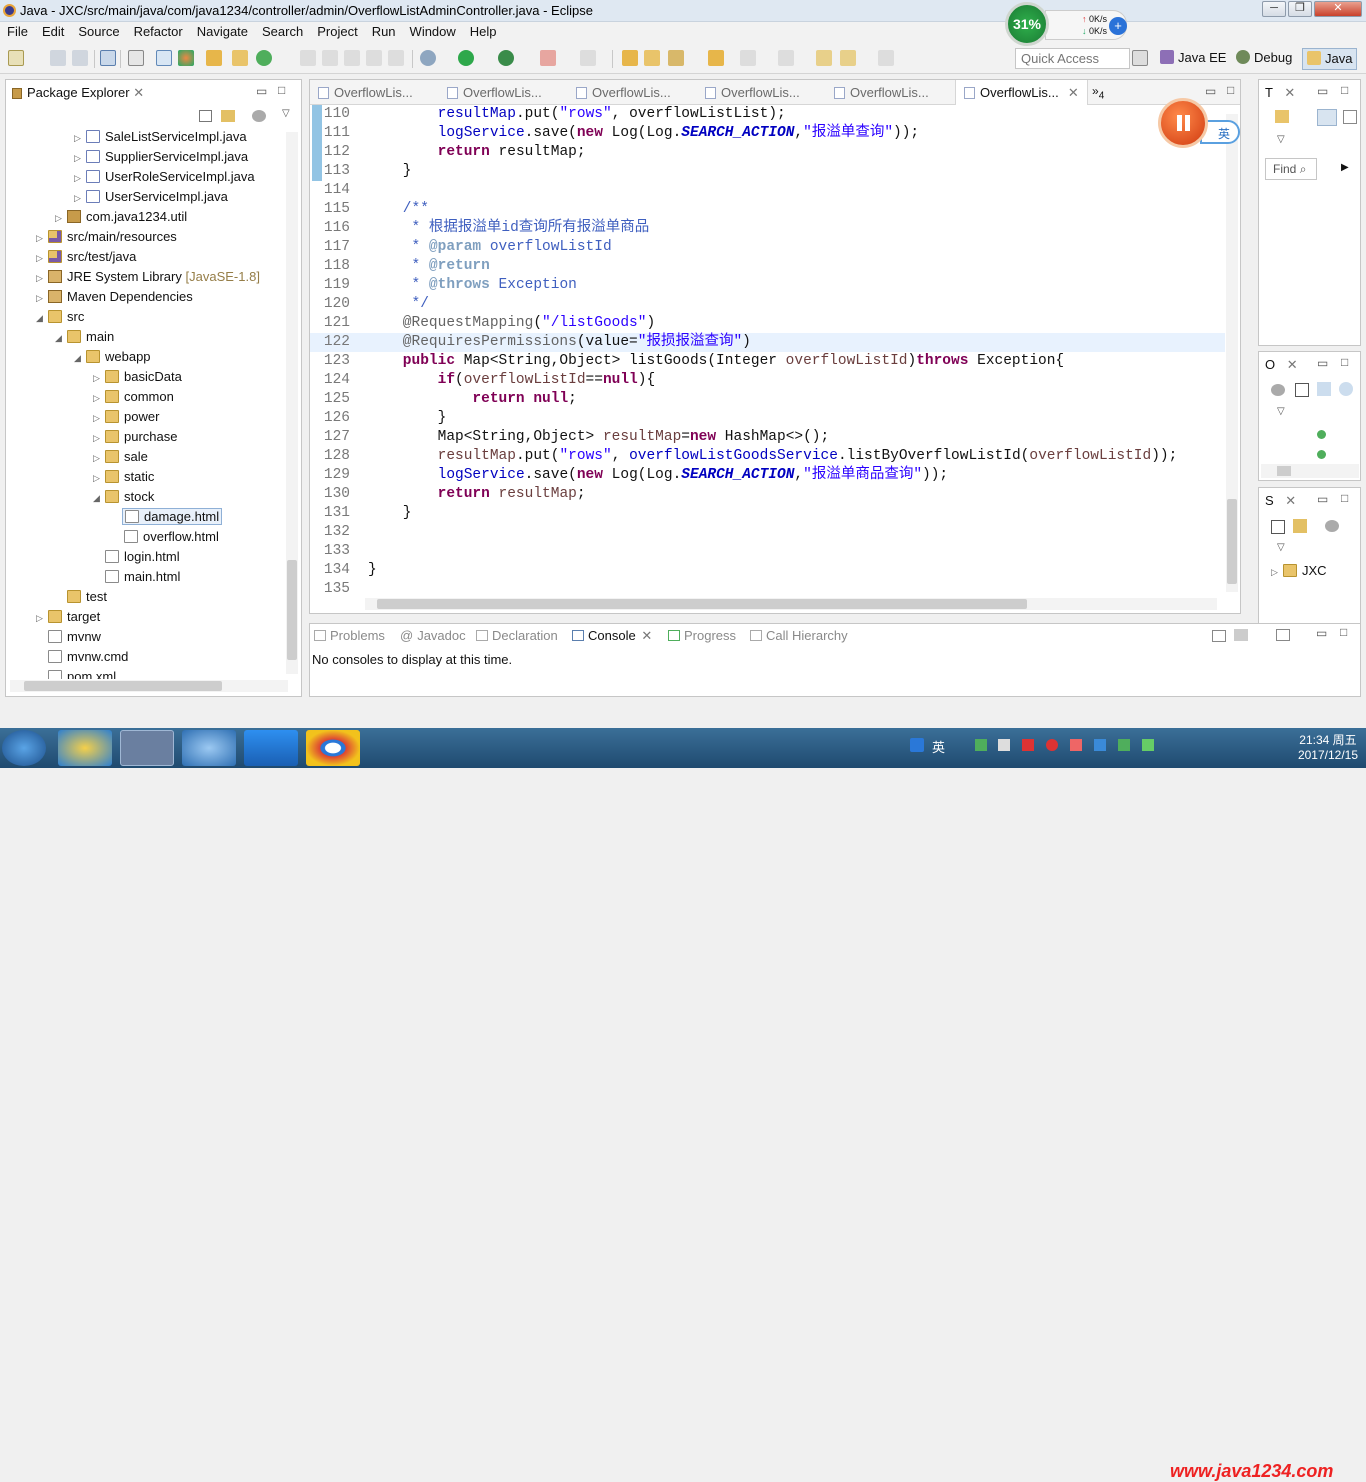 This screenshot has height=1482, width=1366. Describe the element at coordinates (292, 403) in the screenshot. I see `vertical-scrollbar` at that location.